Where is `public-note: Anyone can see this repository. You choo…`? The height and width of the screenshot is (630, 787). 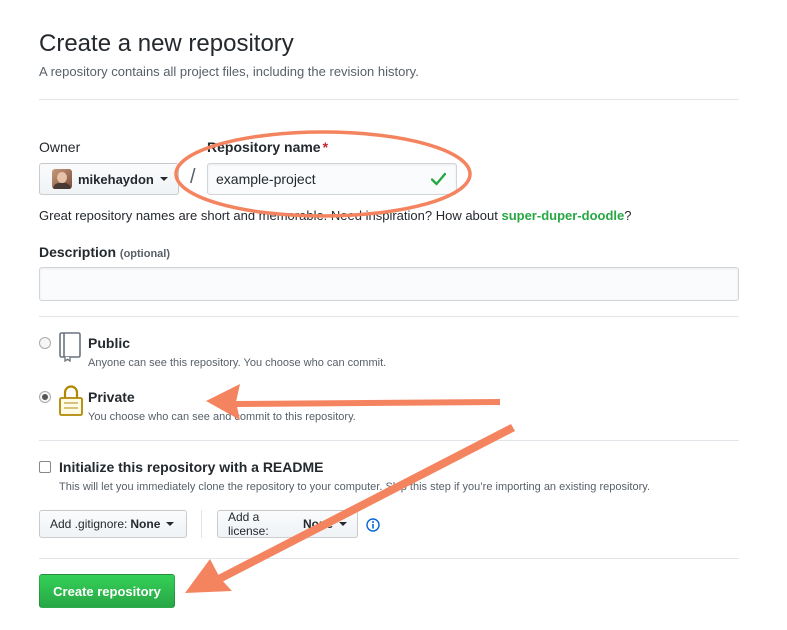
public-note: Anyone can see this repository. You choo… is located at coordinates (237, 363).